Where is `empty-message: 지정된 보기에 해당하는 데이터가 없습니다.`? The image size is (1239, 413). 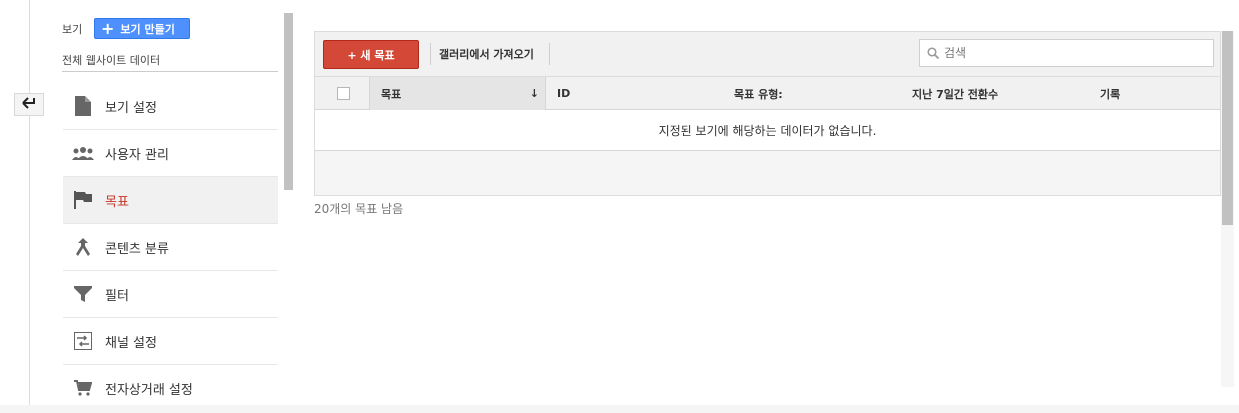 empty-message: 지정된 보기에 해당하는 데이터가 없습니다. is located at coordinates (767, 130).